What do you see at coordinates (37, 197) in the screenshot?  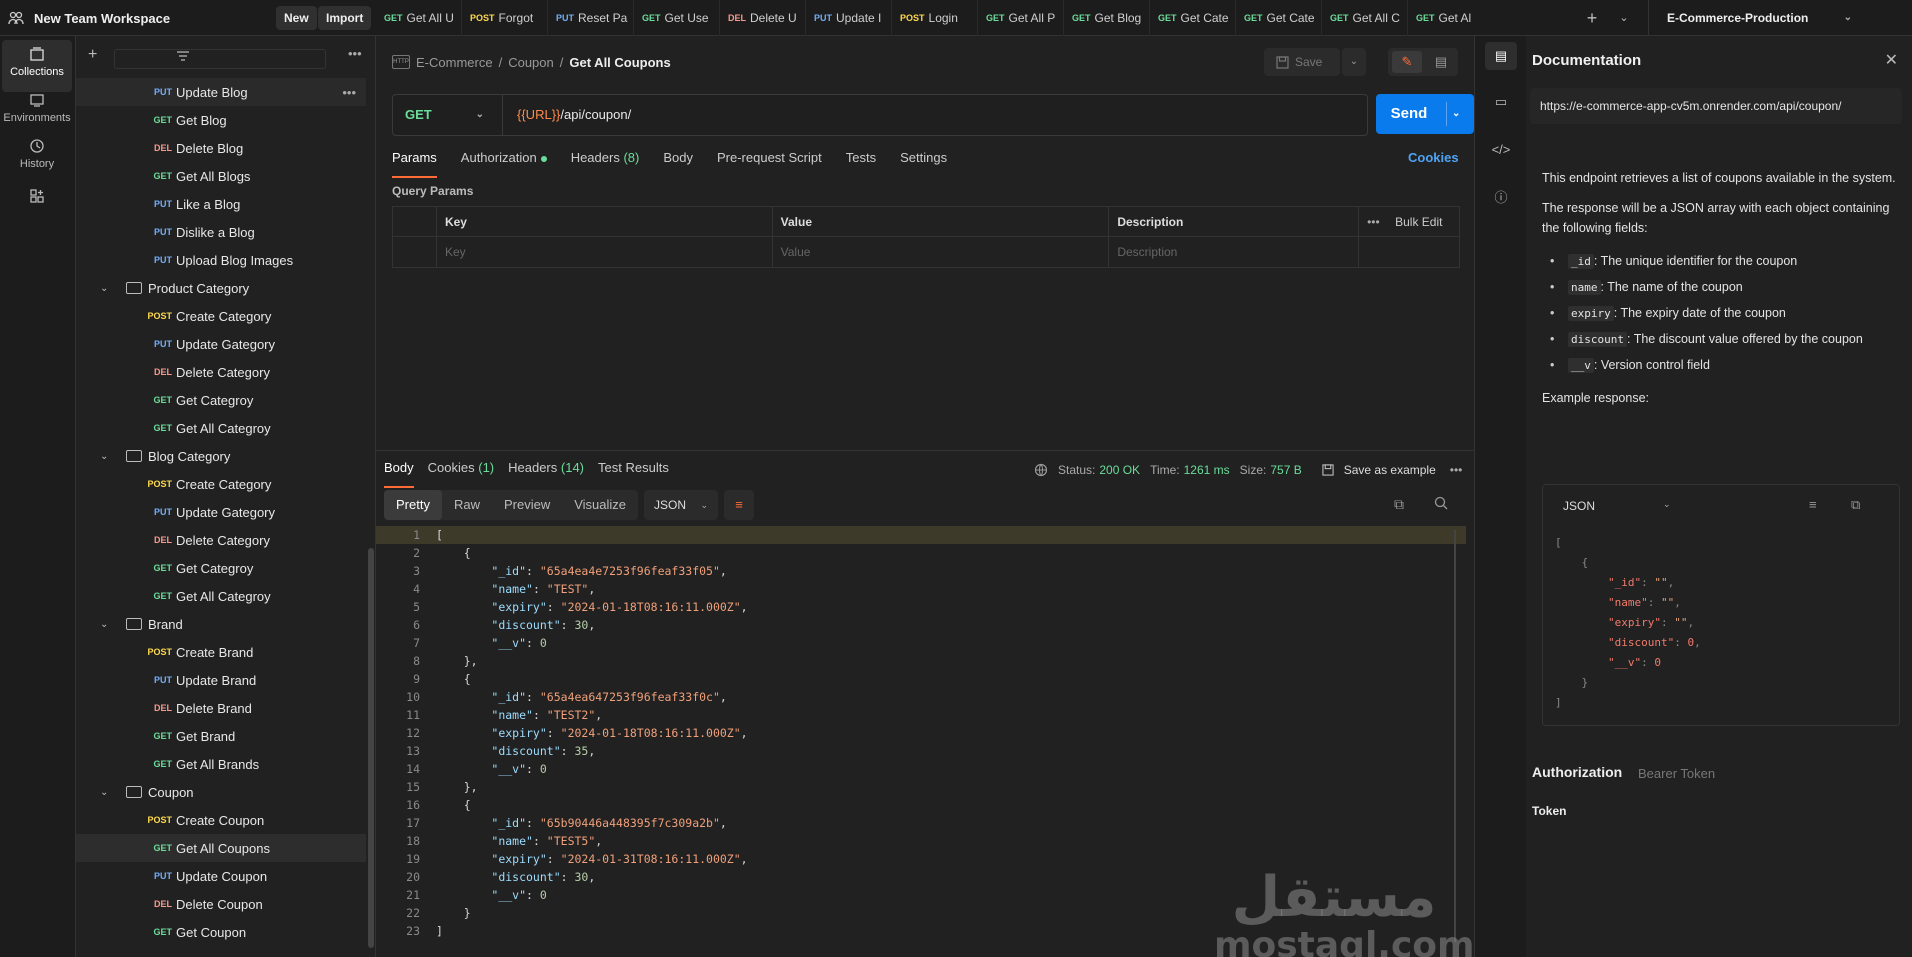 I see `rail-configure` at bounding box center [37, 197].